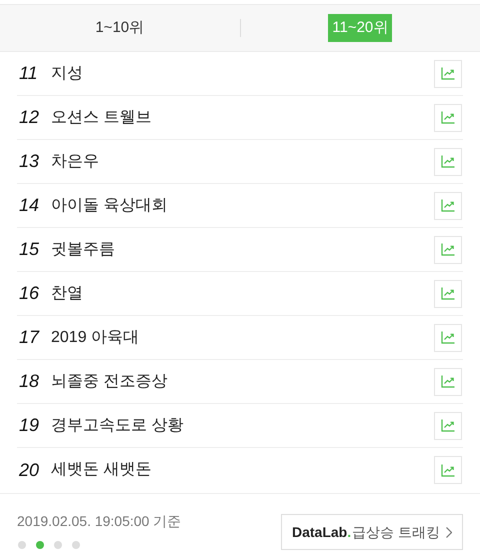 The height and width of the screenshot is (556, 480). What do you see at coordinates (242, 206) in the screenshot?
I see `keyword-link: 아이돌 육상대회` at bounding box center [242, 206].